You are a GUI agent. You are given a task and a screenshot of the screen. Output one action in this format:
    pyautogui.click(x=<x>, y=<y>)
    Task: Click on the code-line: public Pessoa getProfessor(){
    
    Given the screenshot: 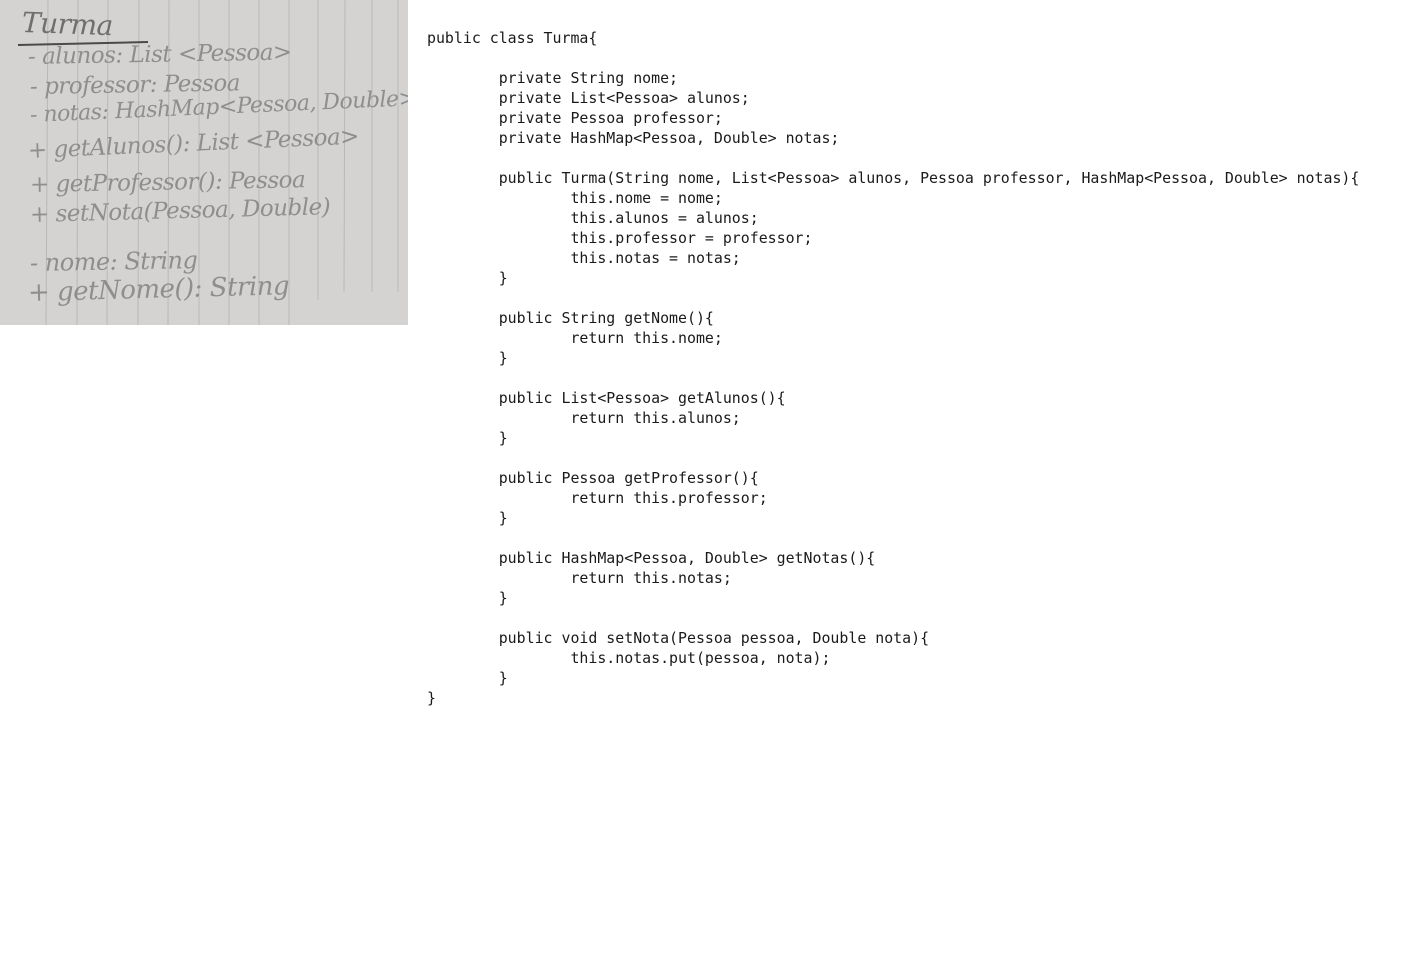 What is the action you would take?
    pyautogui.click(x=593, y=478)
    